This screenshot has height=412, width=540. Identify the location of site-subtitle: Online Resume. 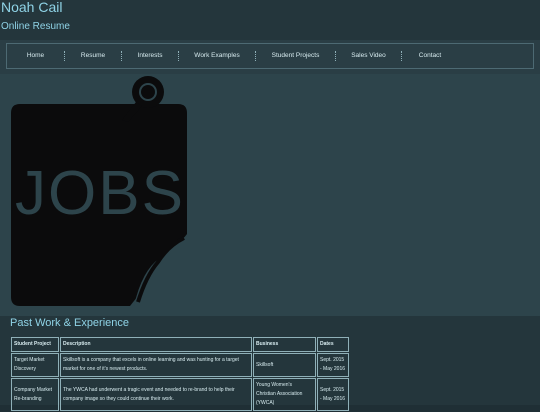
(35, 26).